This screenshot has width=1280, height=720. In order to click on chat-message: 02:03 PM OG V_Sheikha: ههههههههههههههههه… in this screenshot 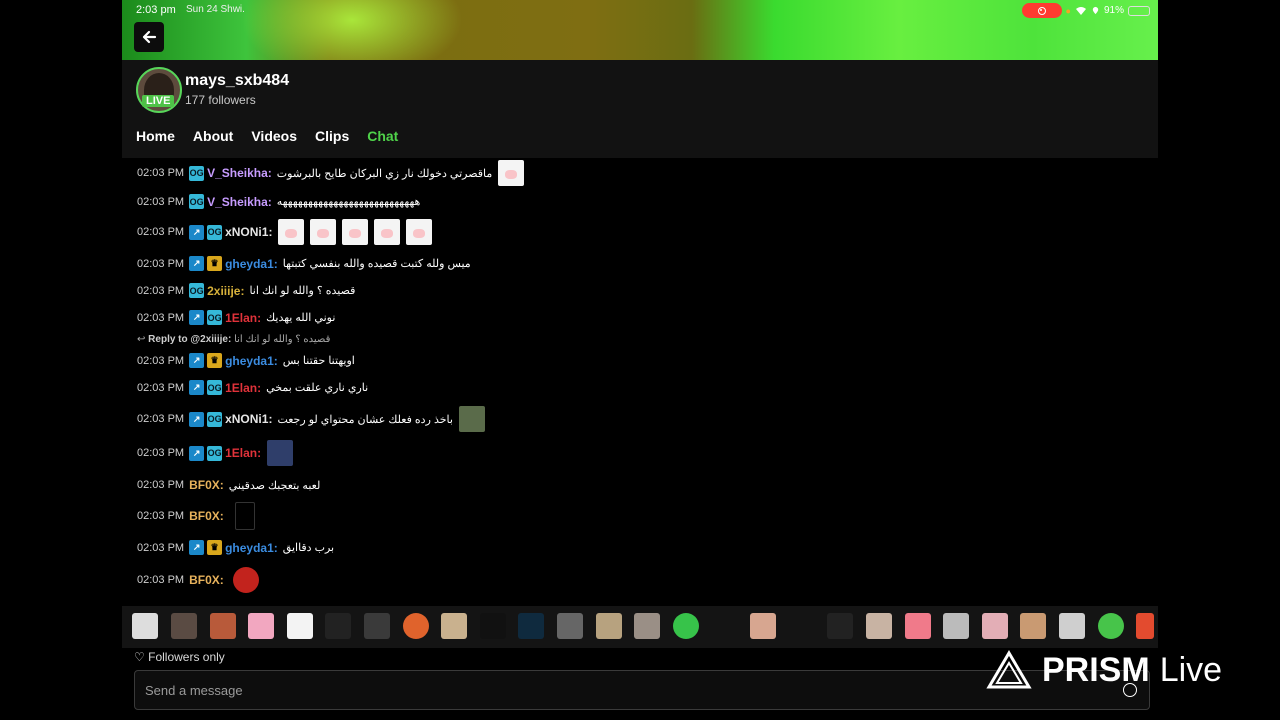, I will do `click(278, 201)`.